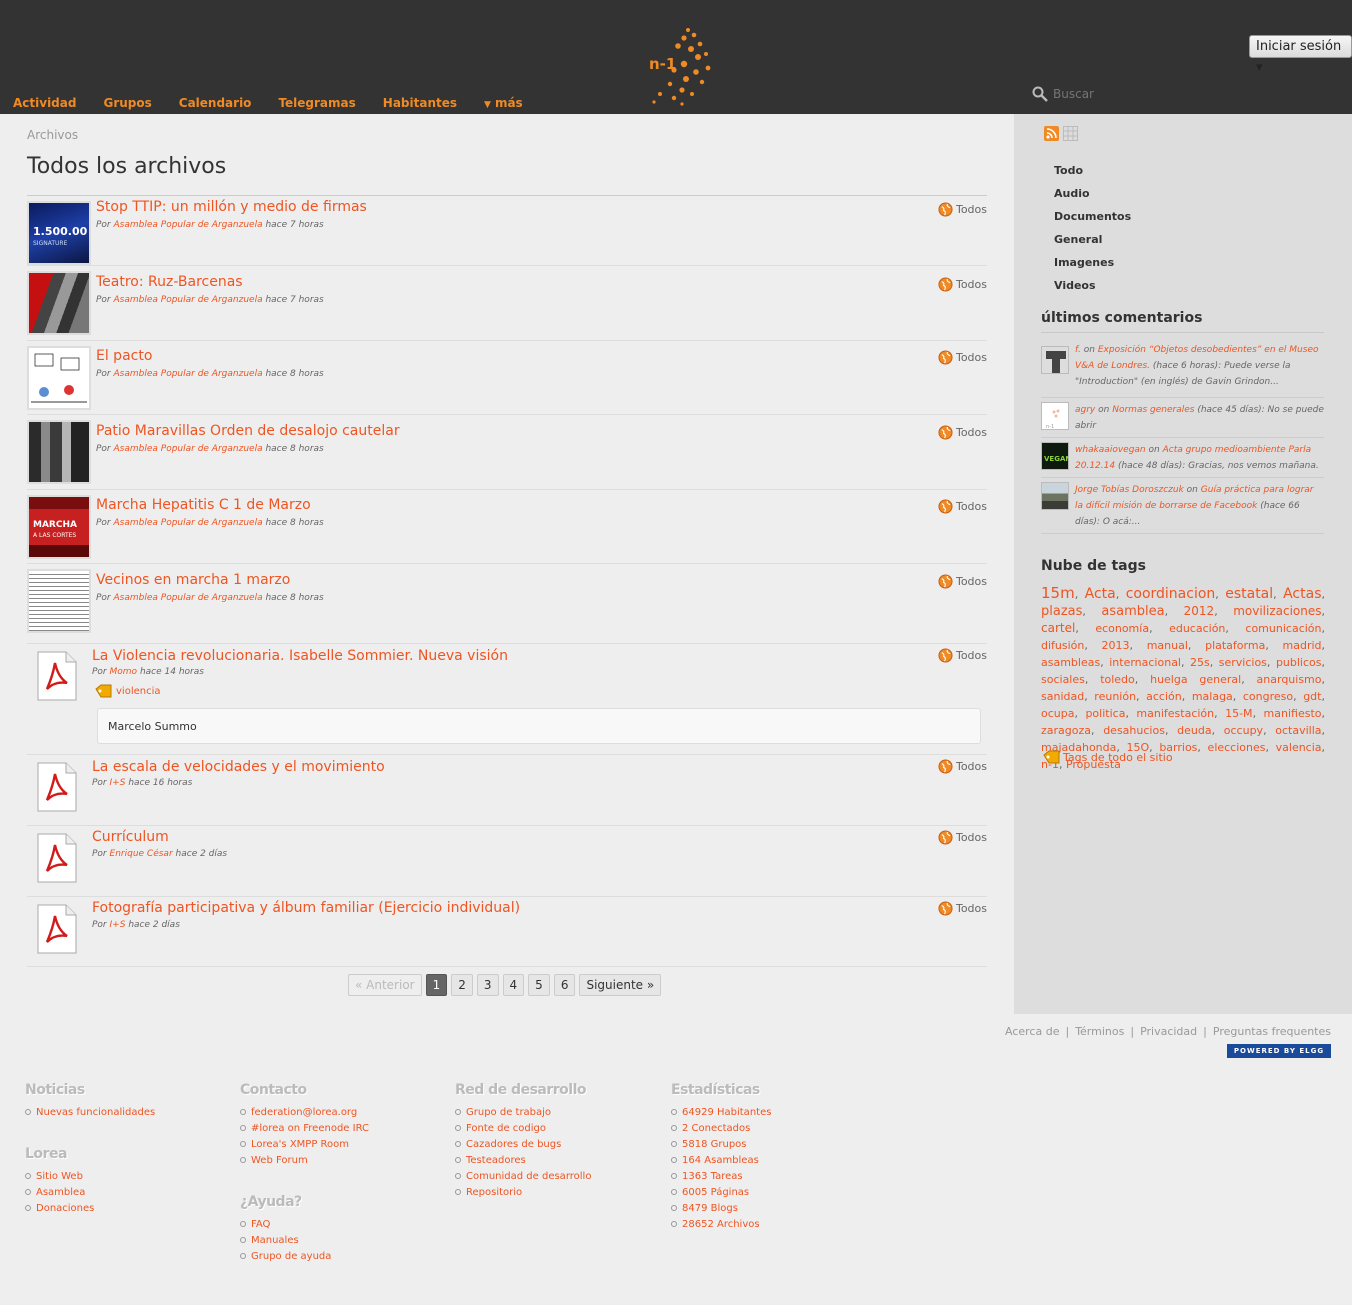 Image resolution: width=1352 pixels, height=1305 pixels. Describe the element at coordinates (1171, 594) in the screenshot. I see `tag-cloud-link: coordinacion` at that location.